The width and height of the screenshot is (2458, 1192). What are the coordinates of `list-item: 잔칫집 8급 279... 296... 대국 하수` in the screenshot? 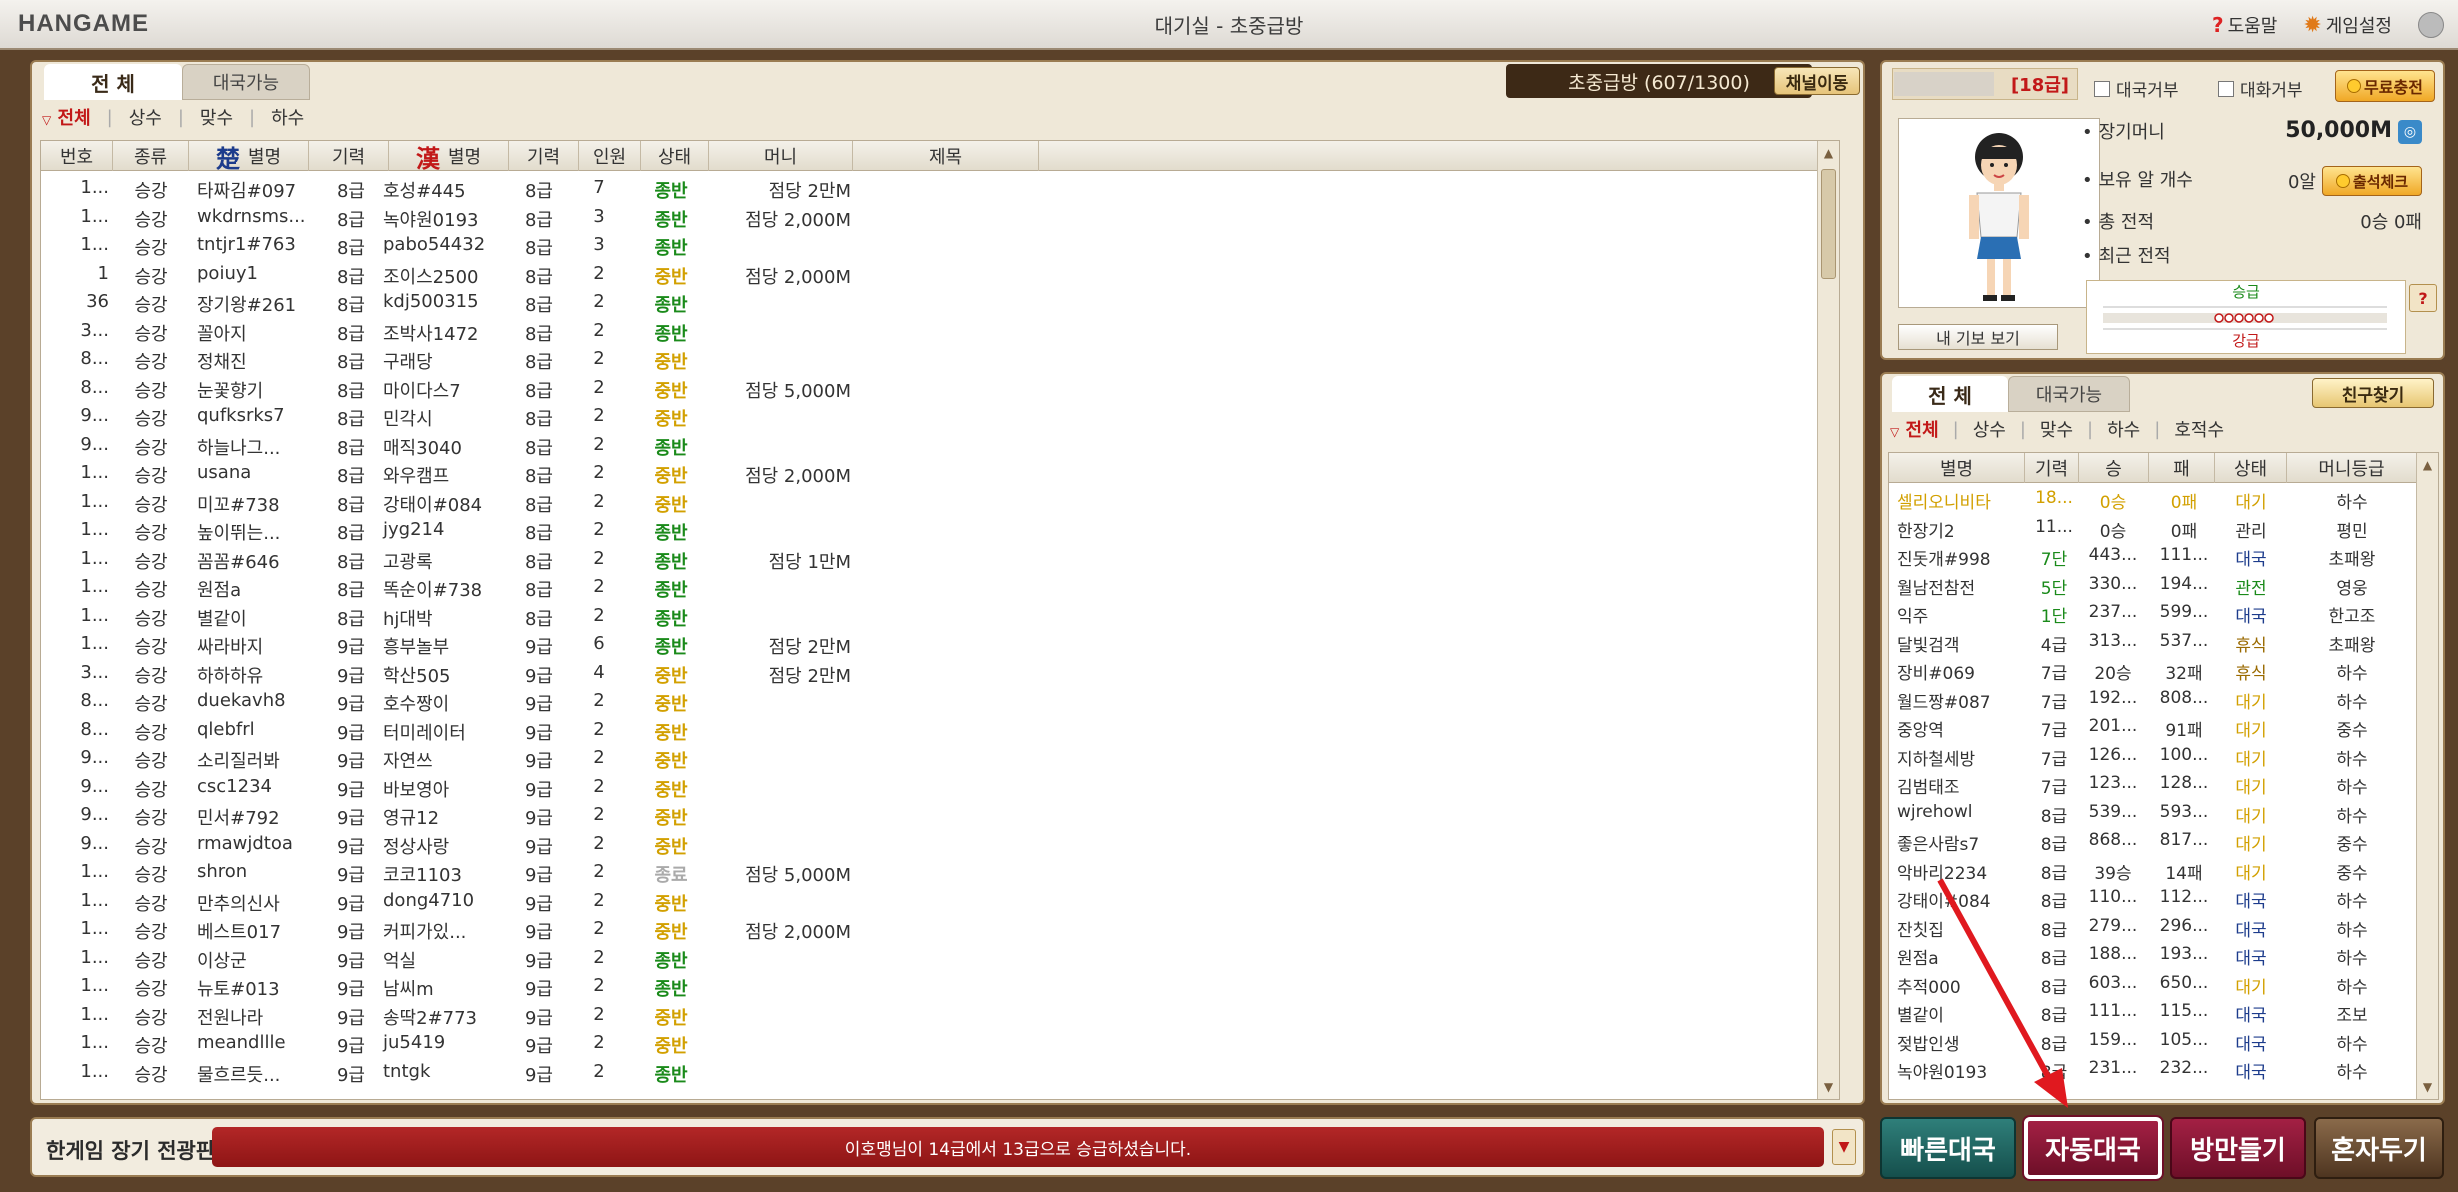 It's located at (2153, 927).